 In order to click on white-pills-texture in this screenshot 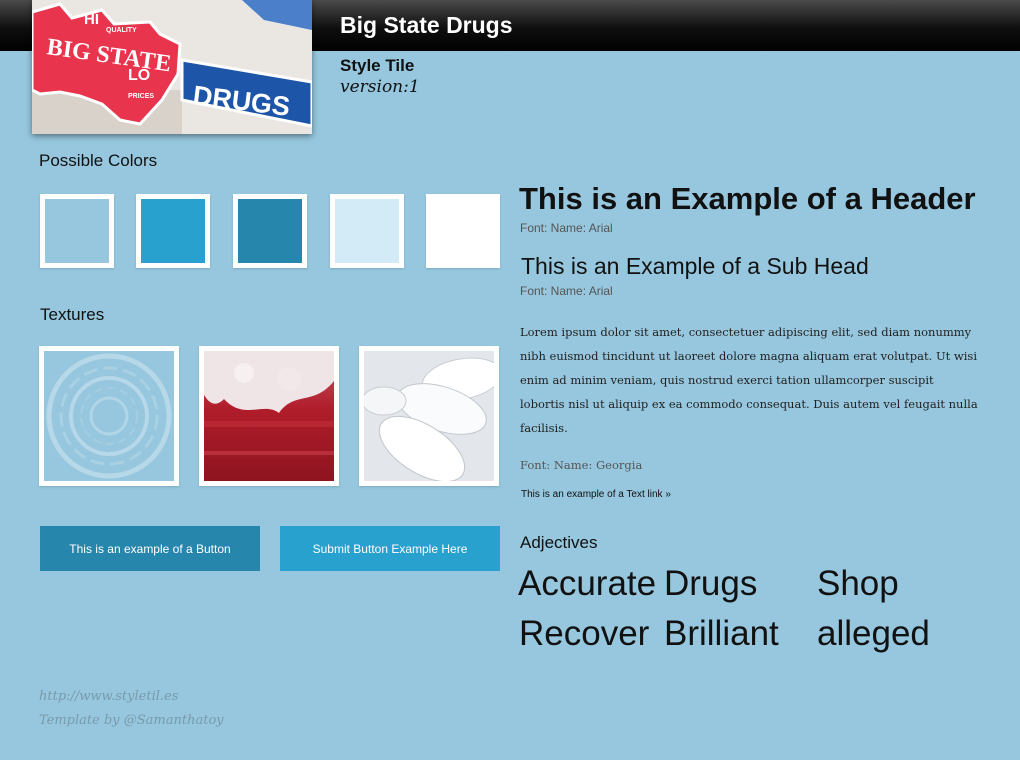, I will do `click(429, 416)`.